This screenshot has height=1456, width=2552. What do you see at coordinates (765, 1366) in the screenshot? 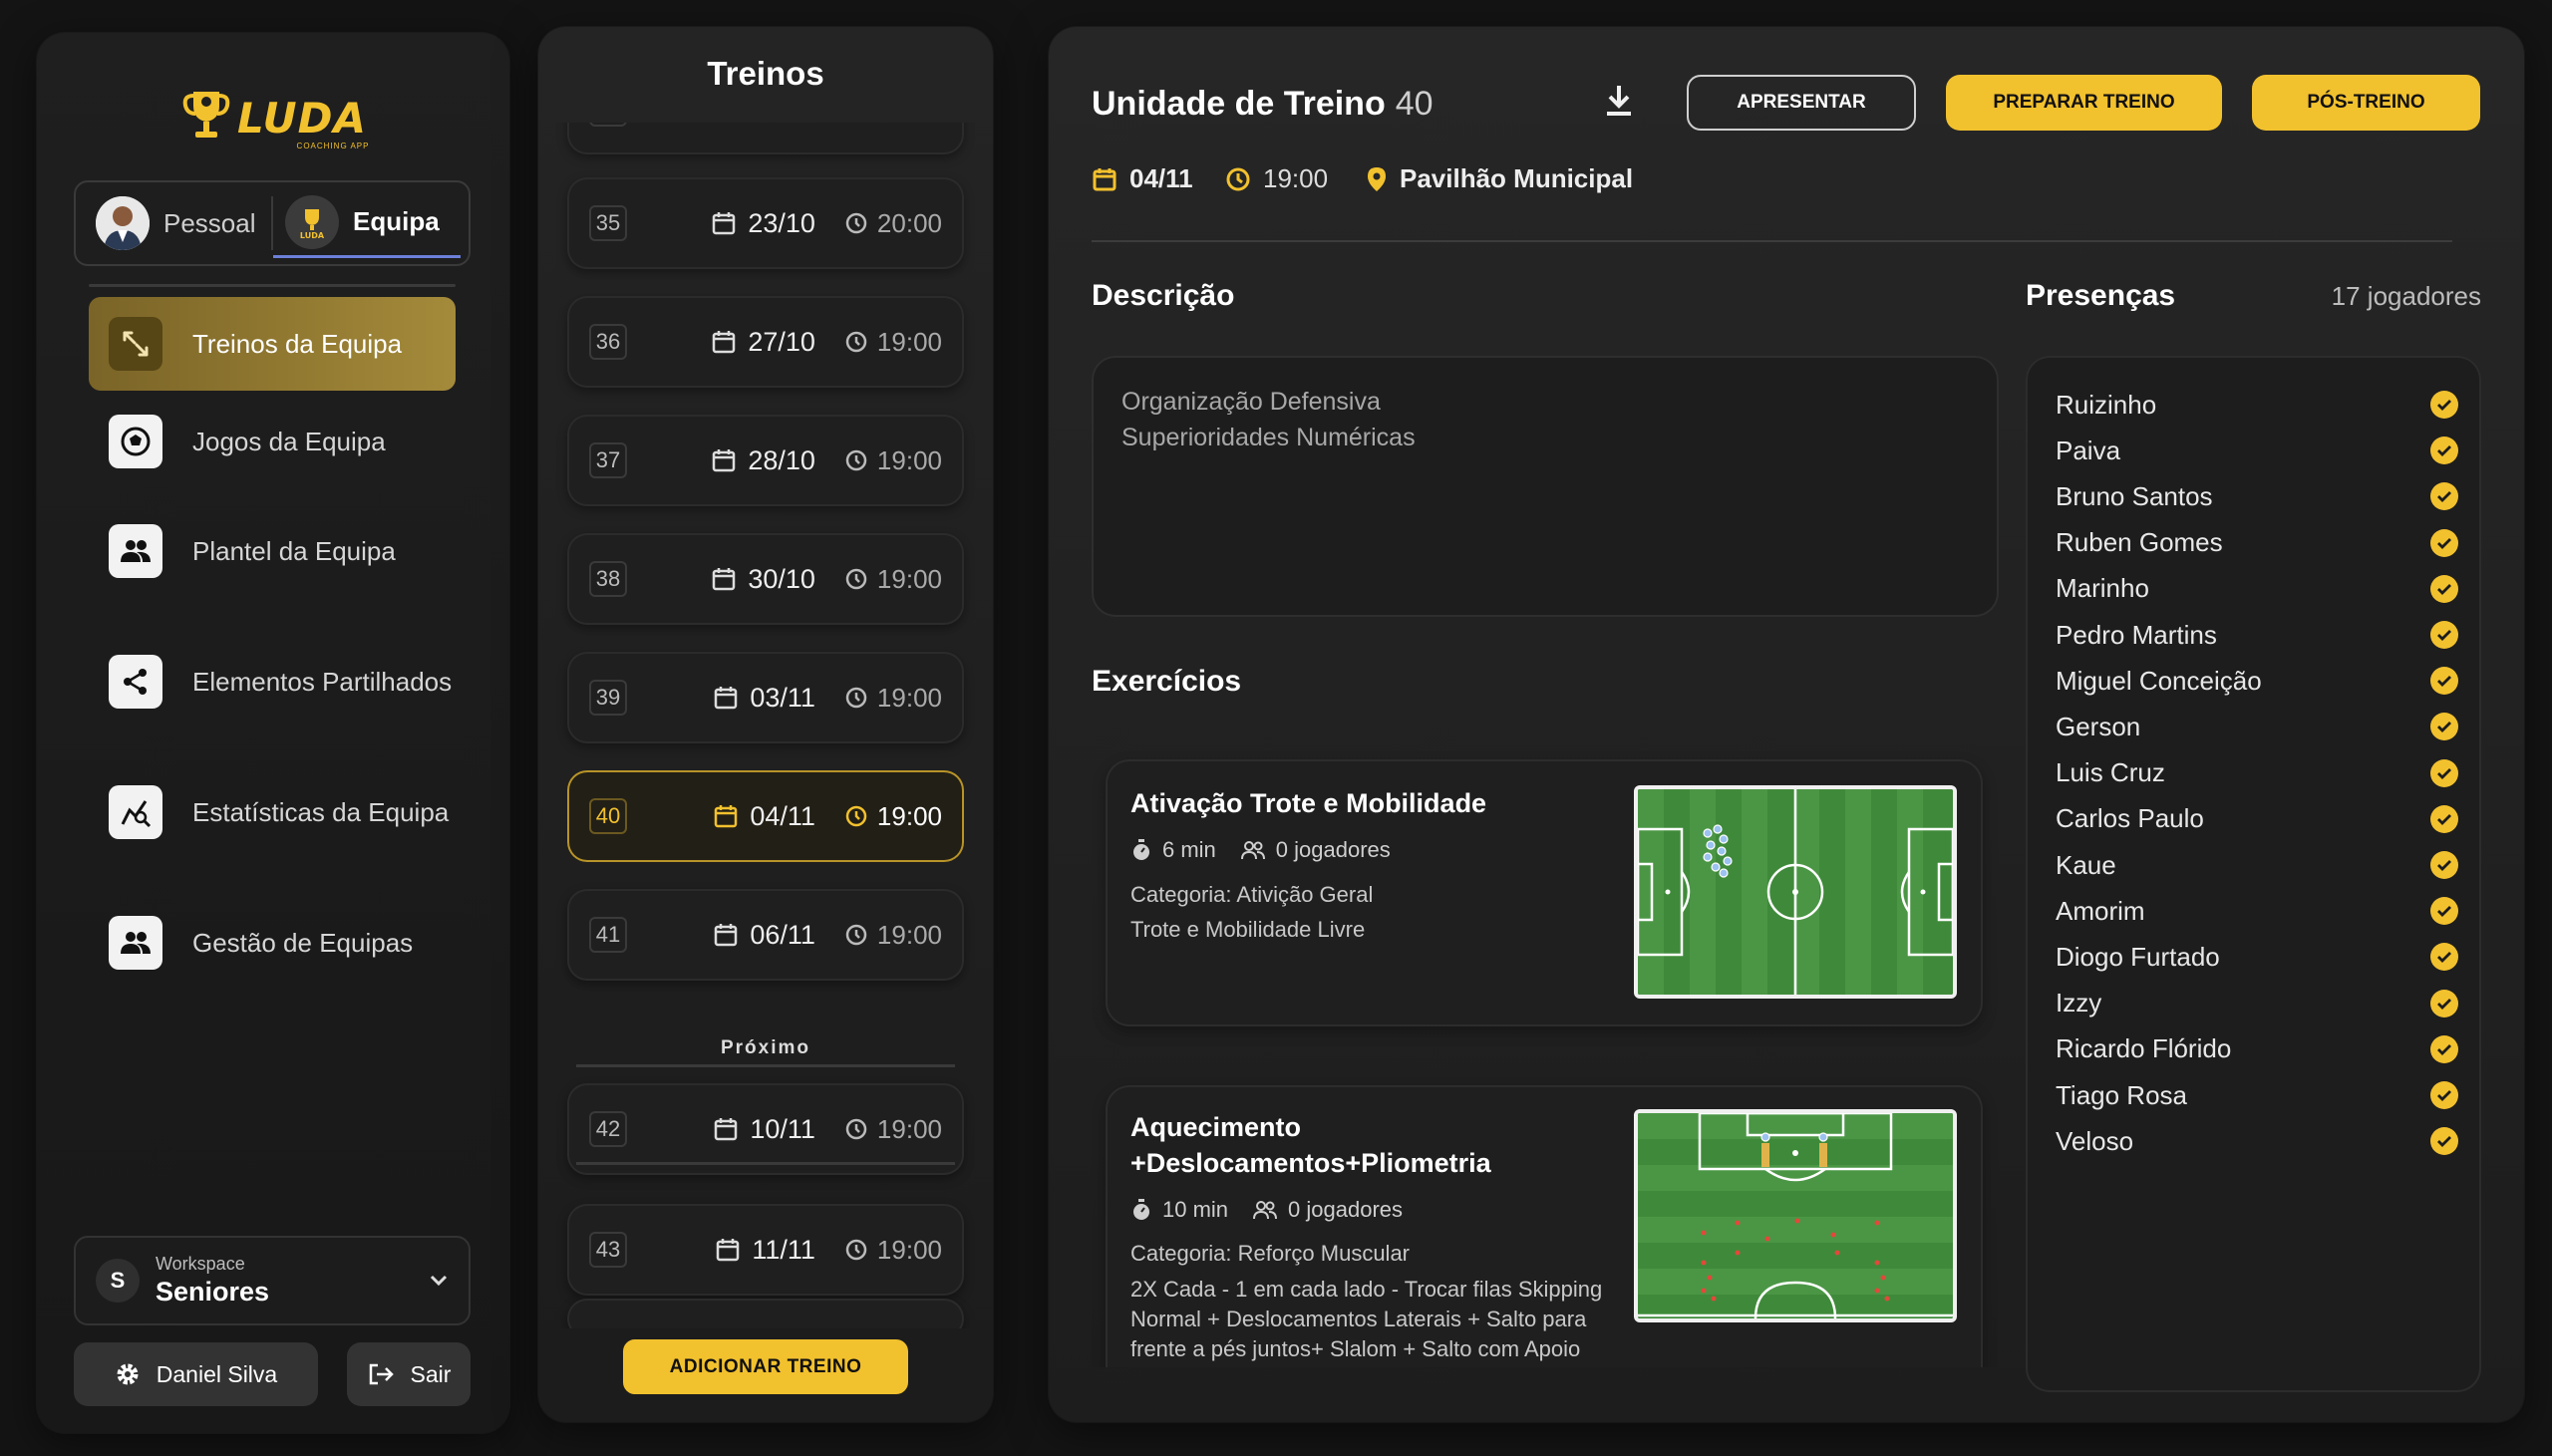
I see `add-training-button: ADICIONAR TREINO` at bounding box center [765, 1366].